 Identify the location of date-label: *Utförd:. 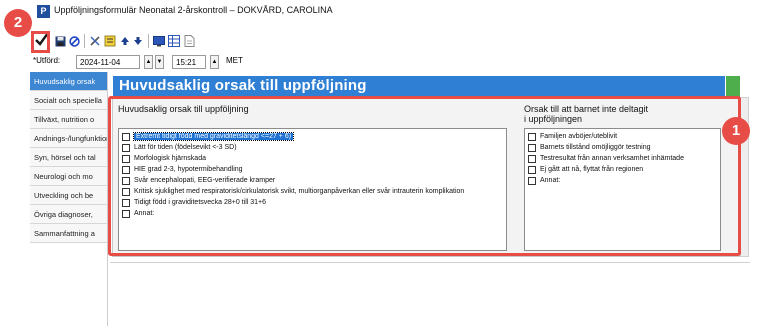
(47, 60).